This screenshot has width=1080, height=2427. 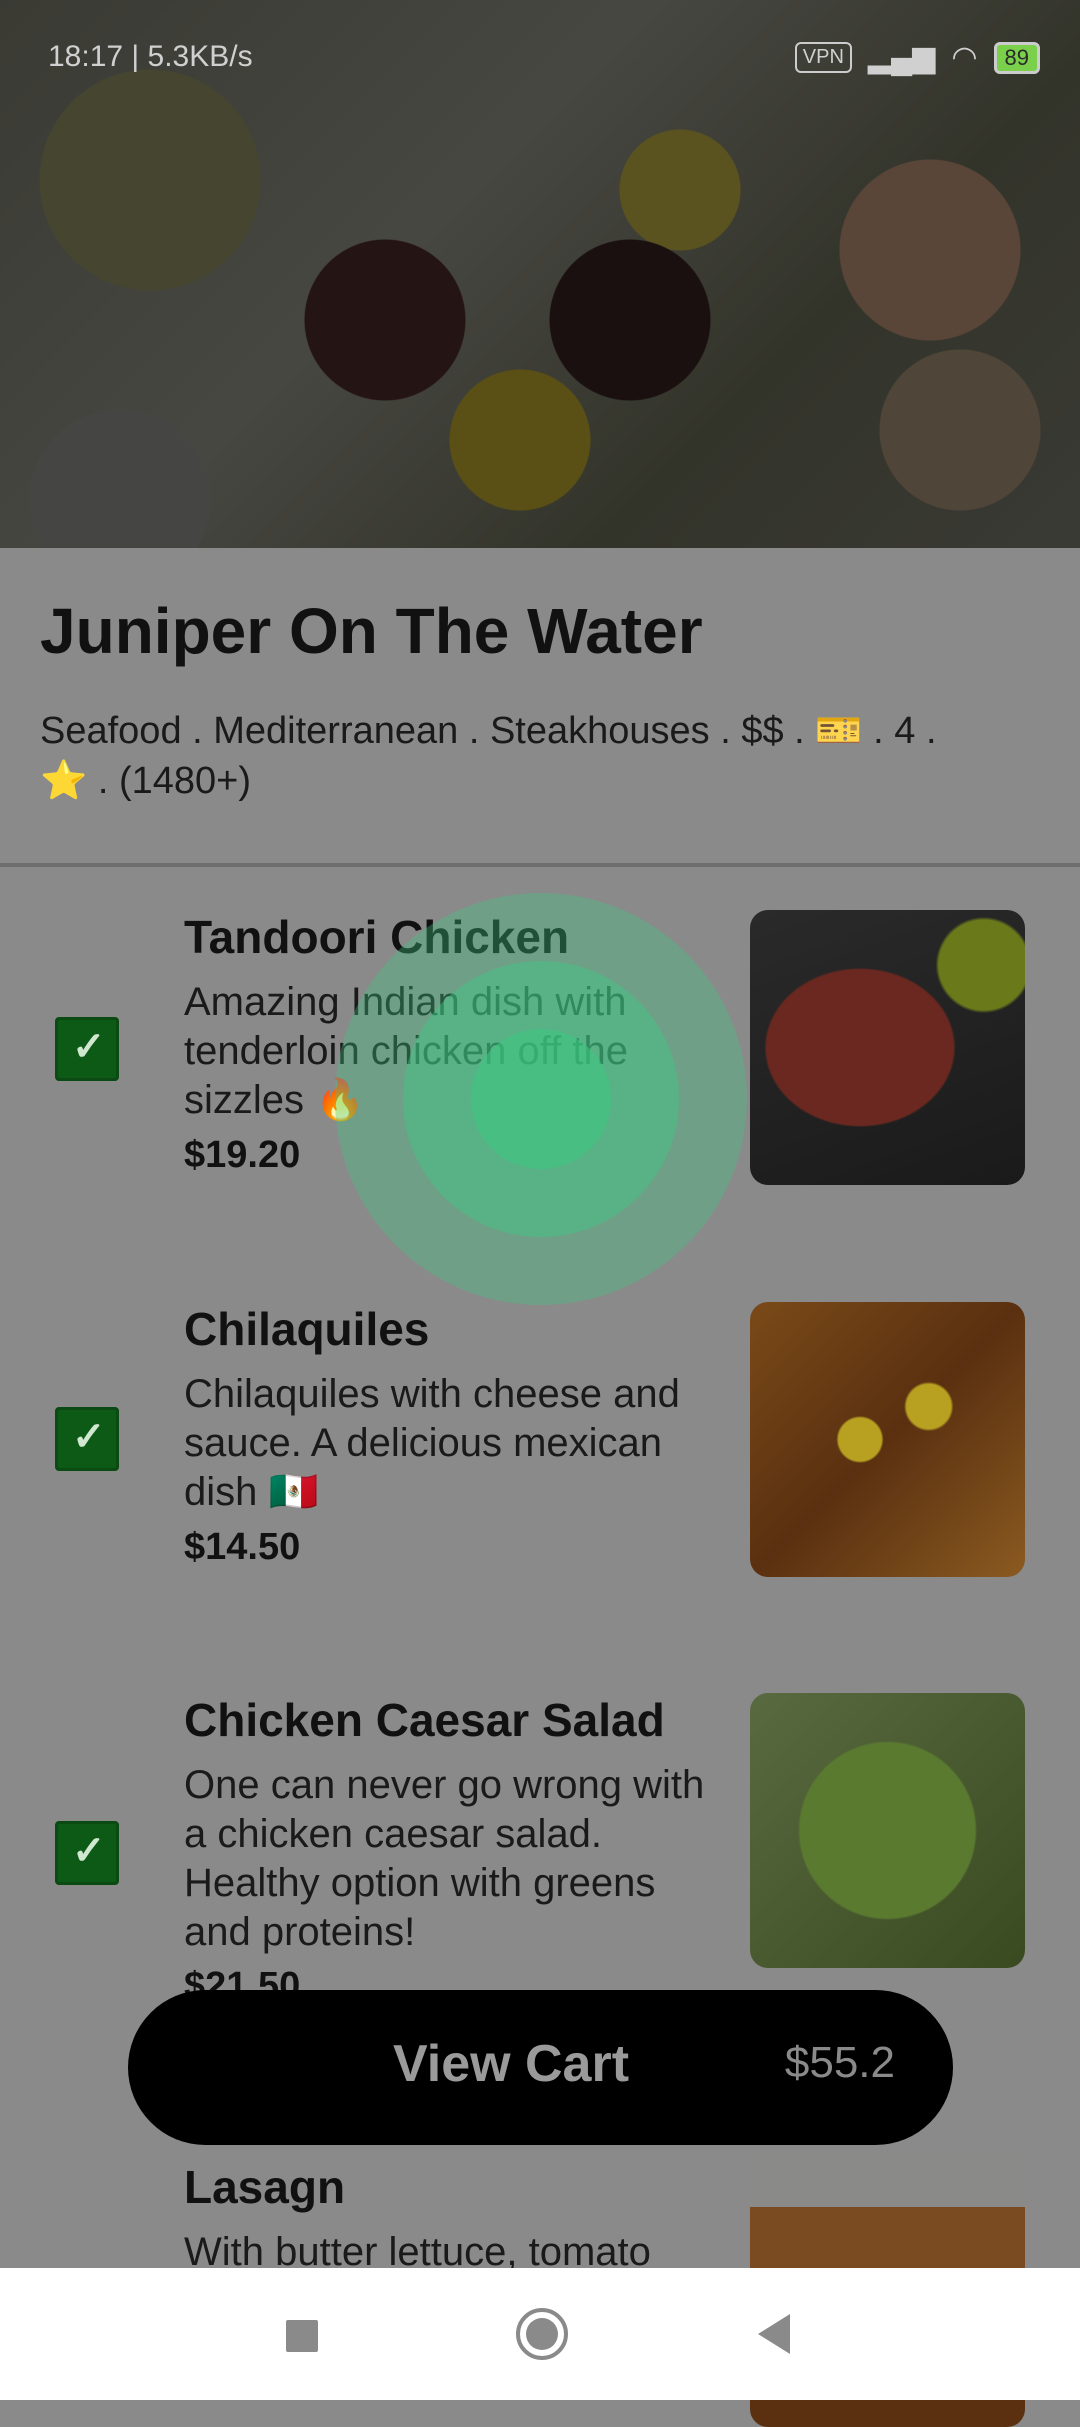 I want to click on item-name: Chicken Caesar Salad, so click(x=424, y=1720).